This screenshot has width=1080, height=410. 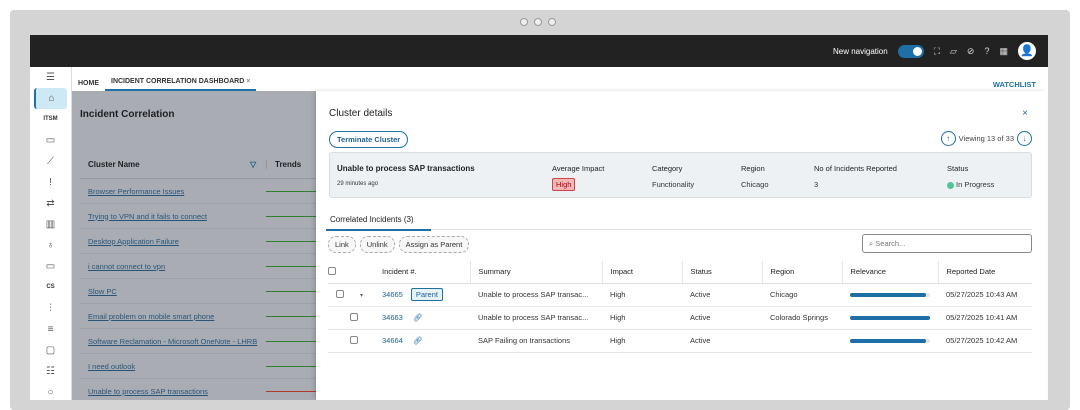 I want to click on checklist-icon: ☷, so click(x=50, y=371).